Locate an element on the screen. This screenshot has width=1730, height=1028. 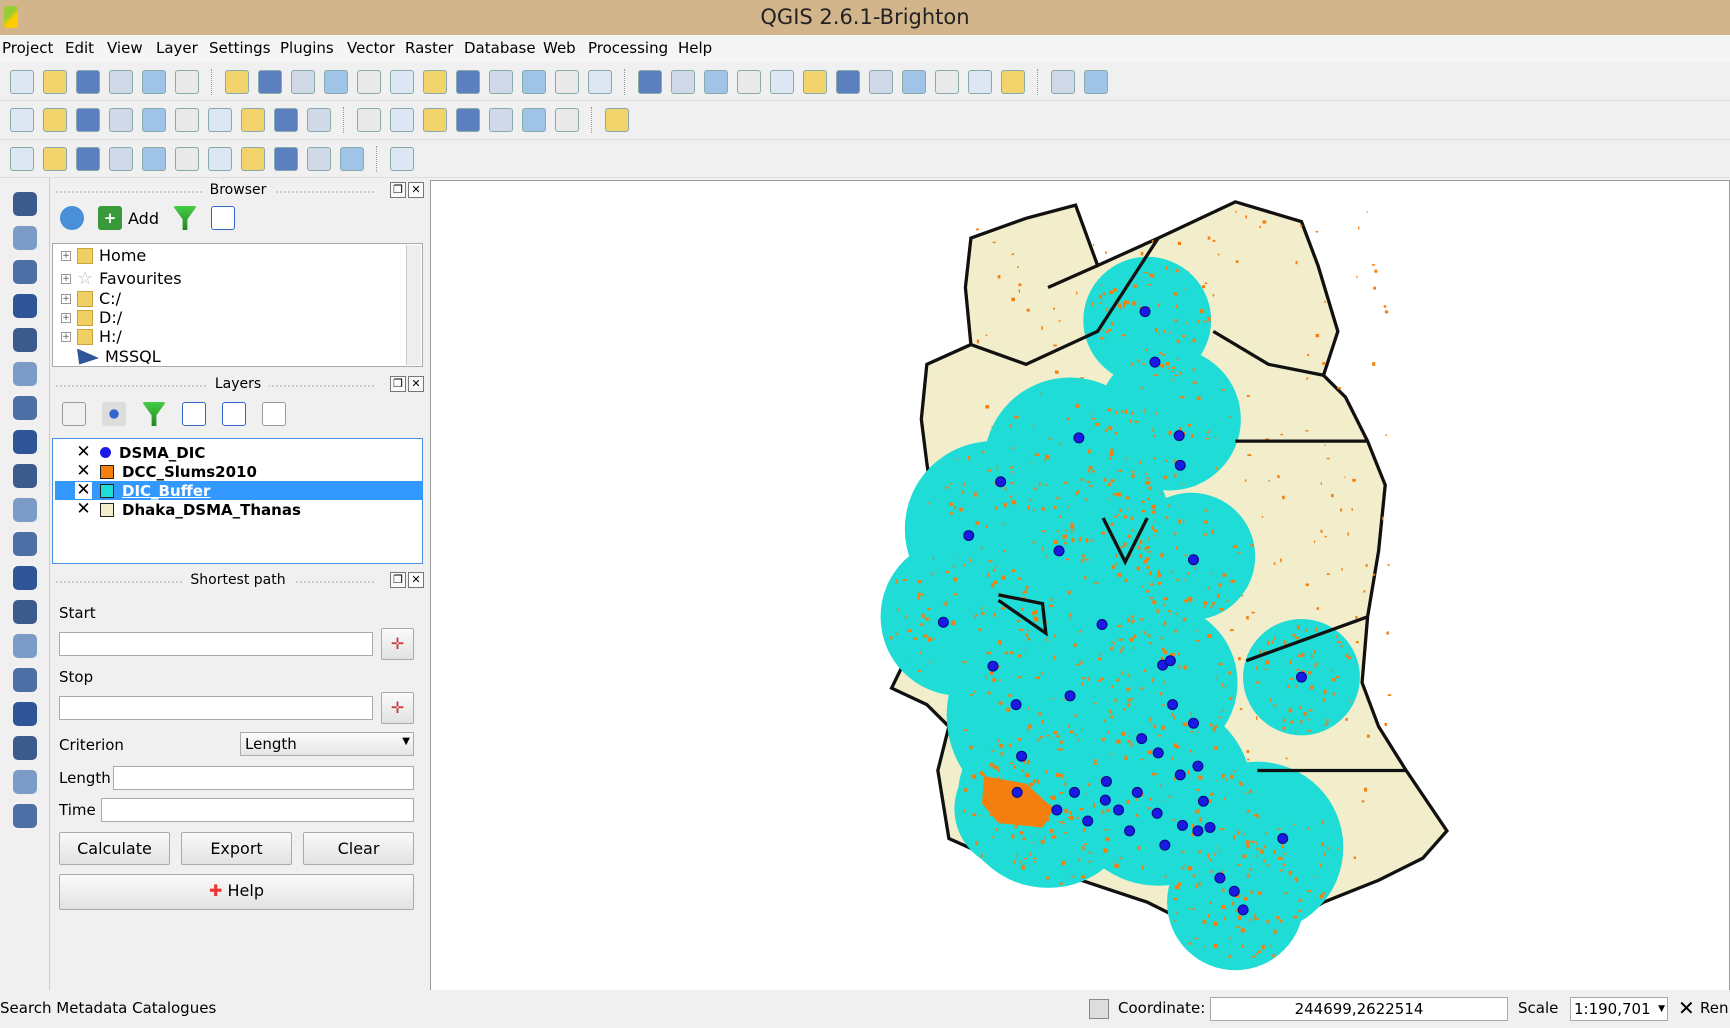
remove-layer-icon is located at coordinates (274, 414).